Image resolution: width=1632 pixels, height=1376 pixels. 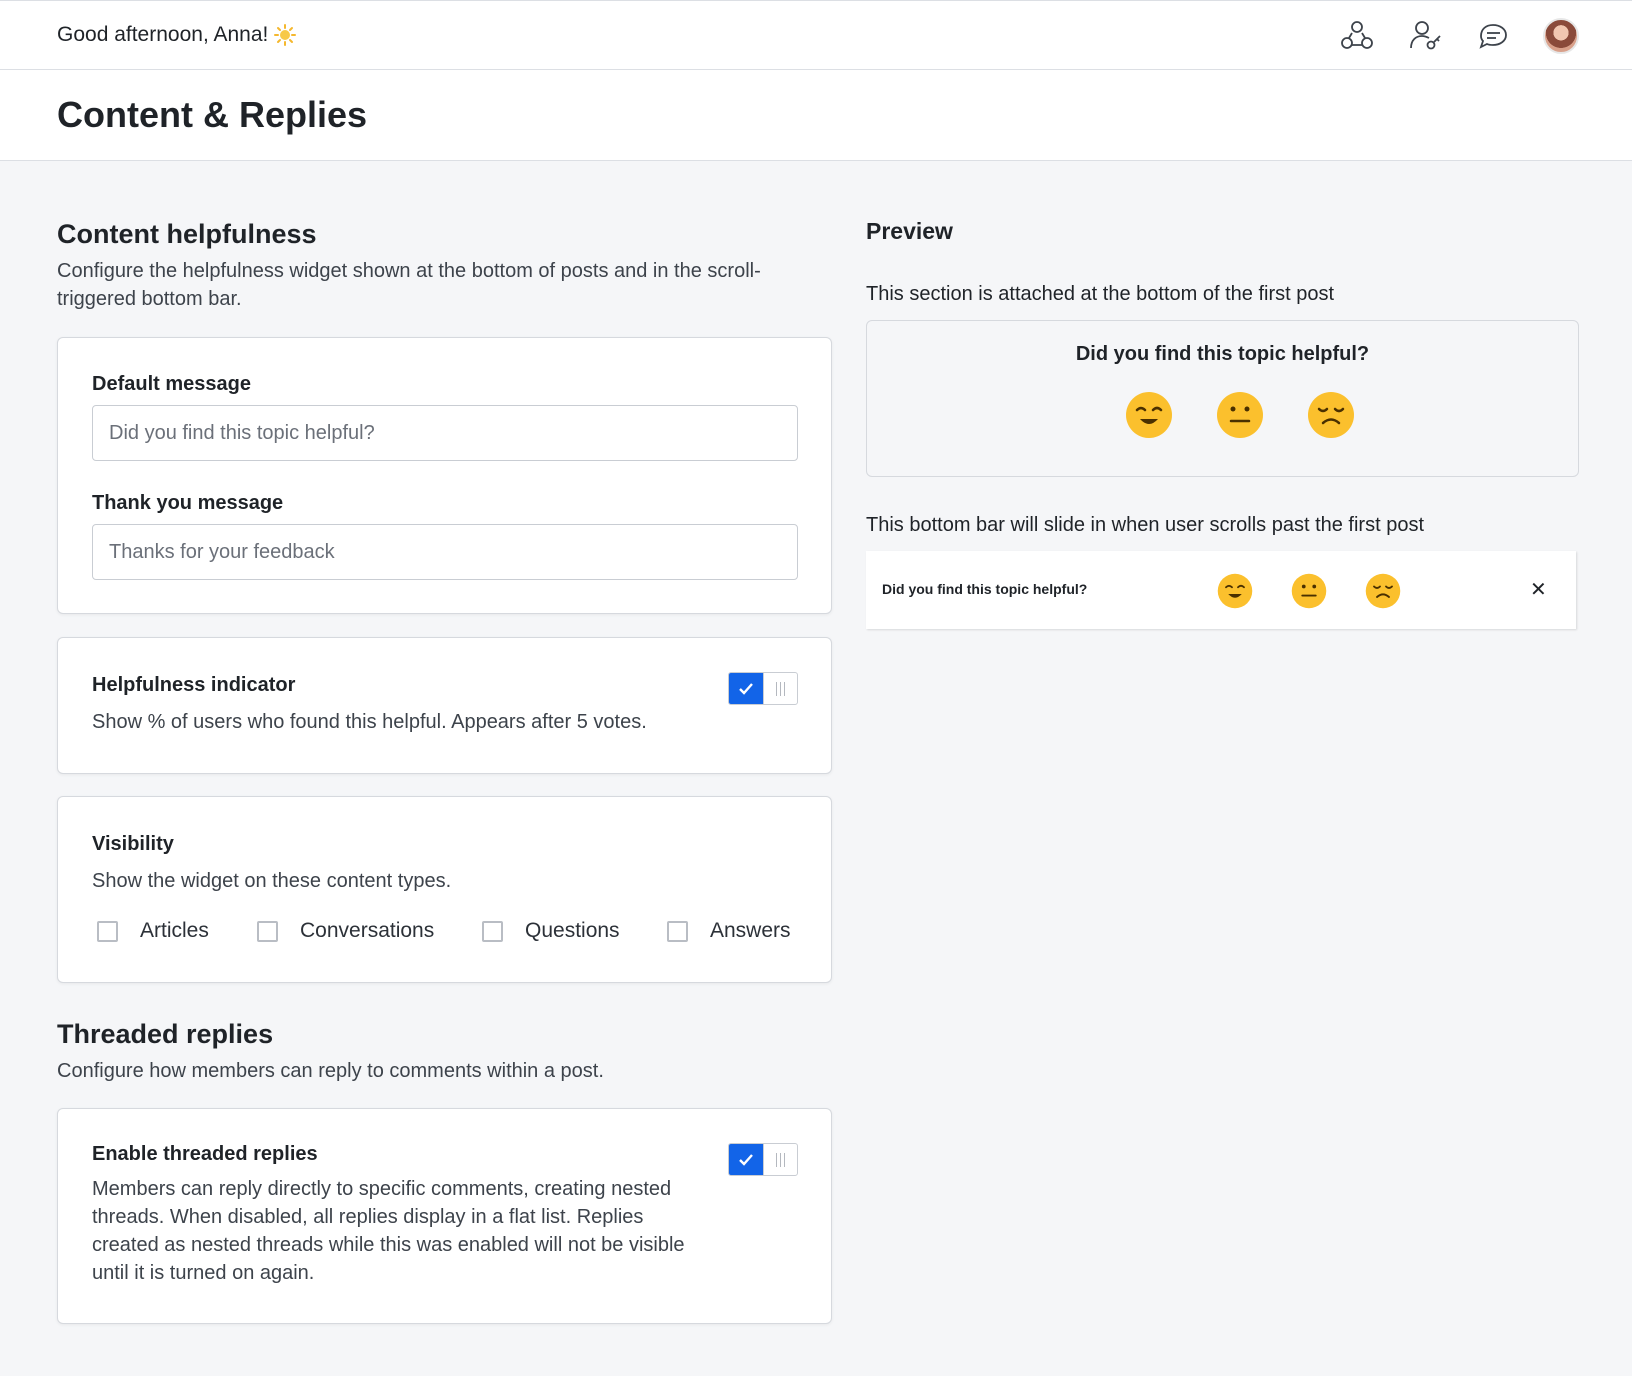 I want to click on checkbox-questions: Questions, so click(x=551, y=931).